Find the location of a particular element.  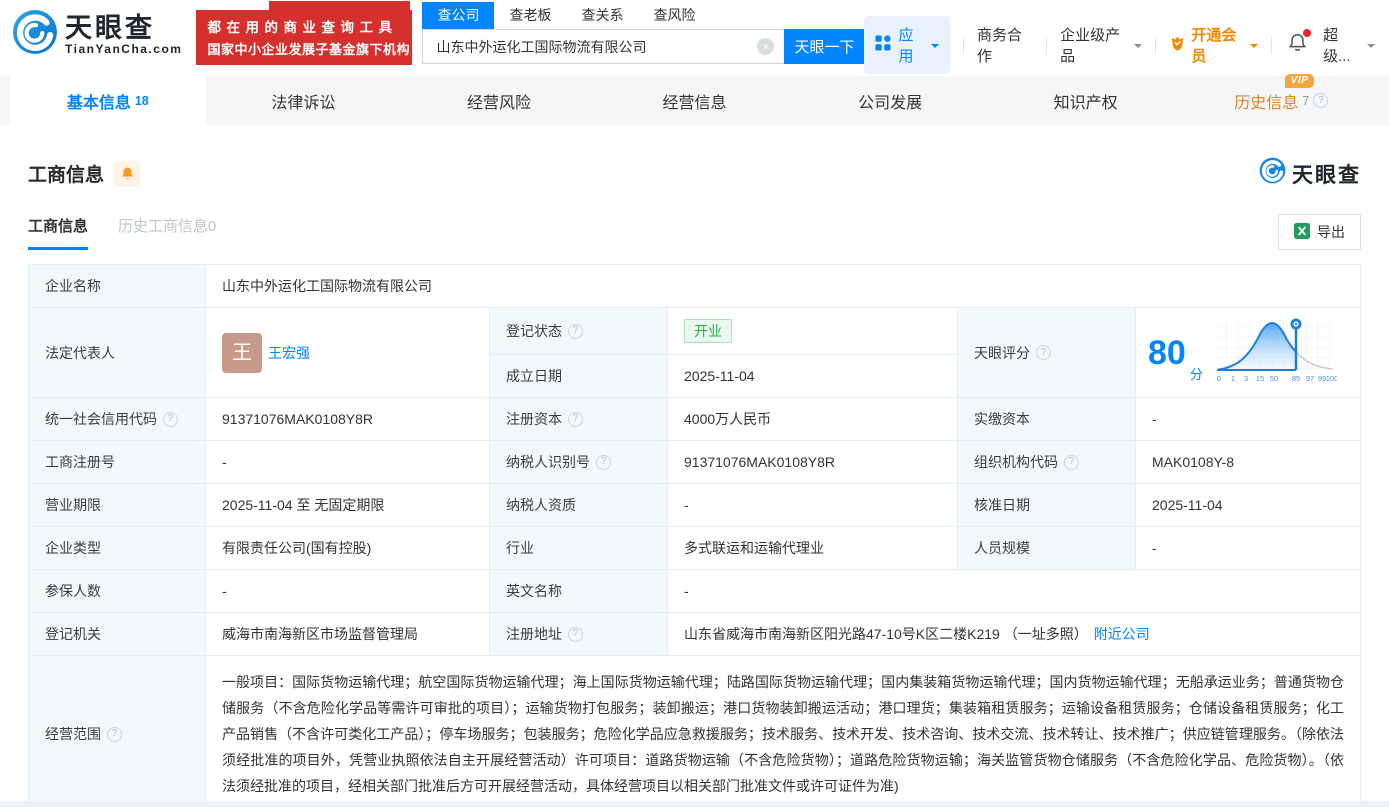

field-label-establish-date: 成立日期 is located at coordinates (579, 376).